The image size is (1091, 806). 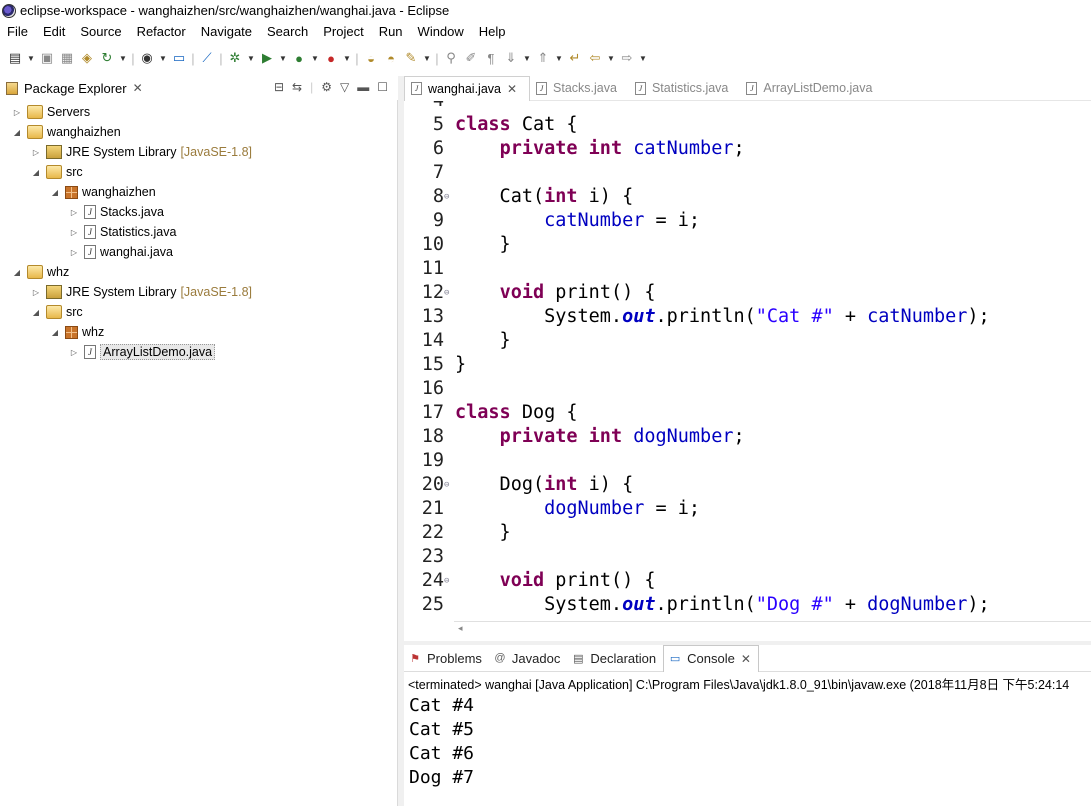 I want to click on skip-breakpoints-icon: ⟋, so click(x=207, y=58).